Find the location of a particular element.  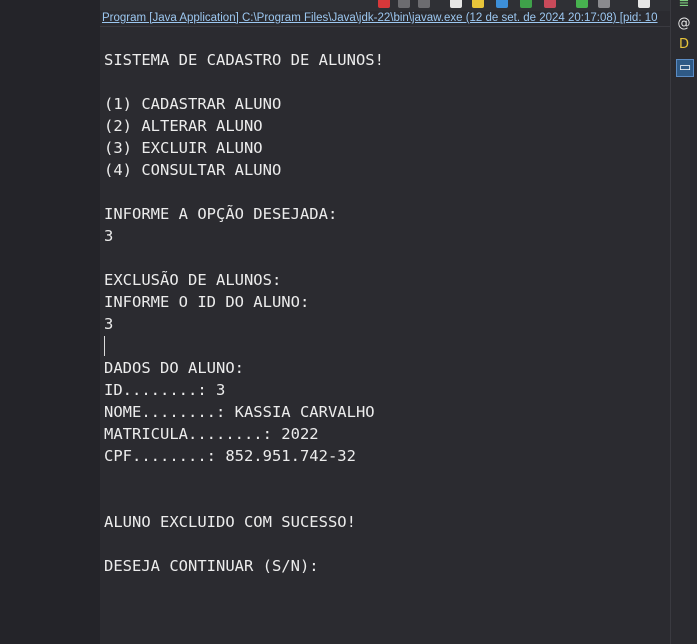

console-line: EXCLUSÃO DE ALUNOS: is located at coordinates (193, 280).